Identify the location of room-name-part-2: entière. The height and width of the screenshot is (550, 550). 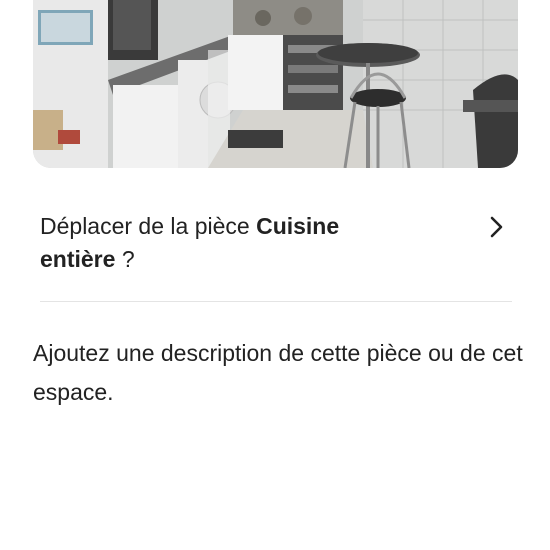
(78, 259).